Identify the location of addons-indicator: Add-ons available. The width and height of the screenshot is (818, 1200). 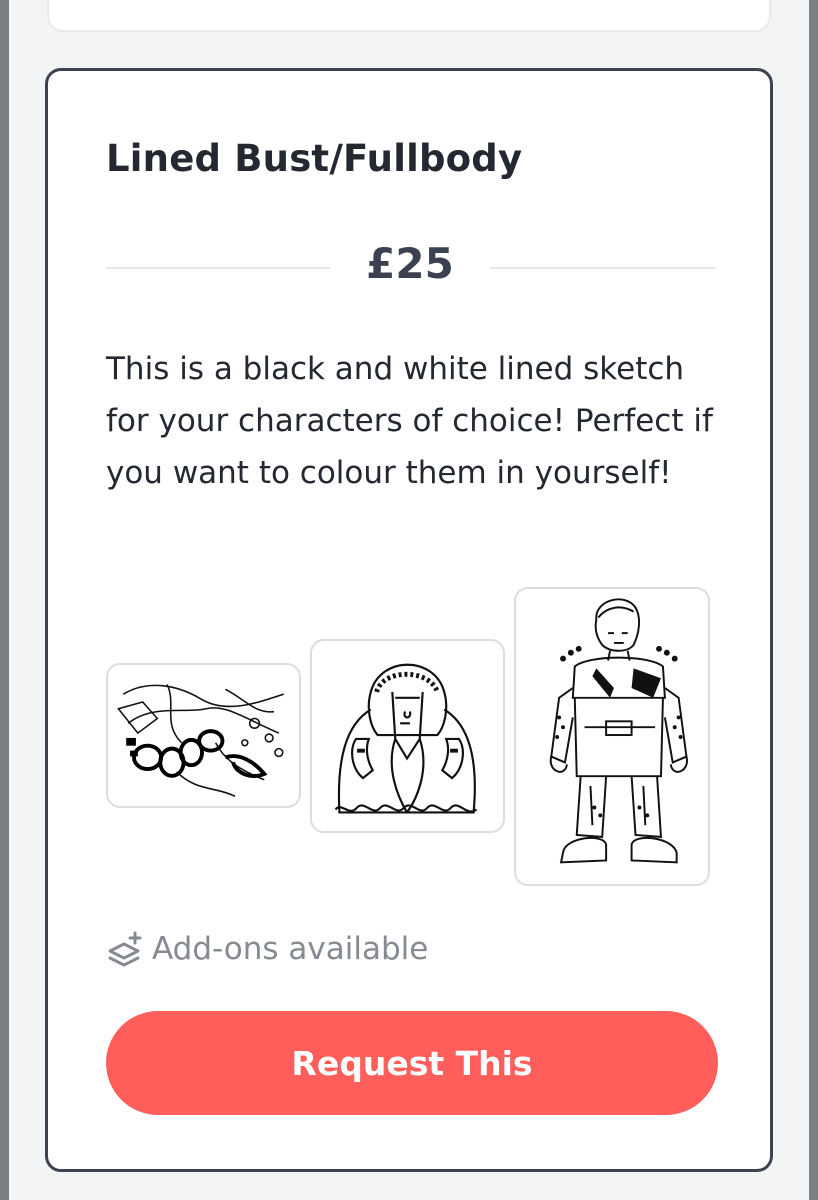
(267, 949).